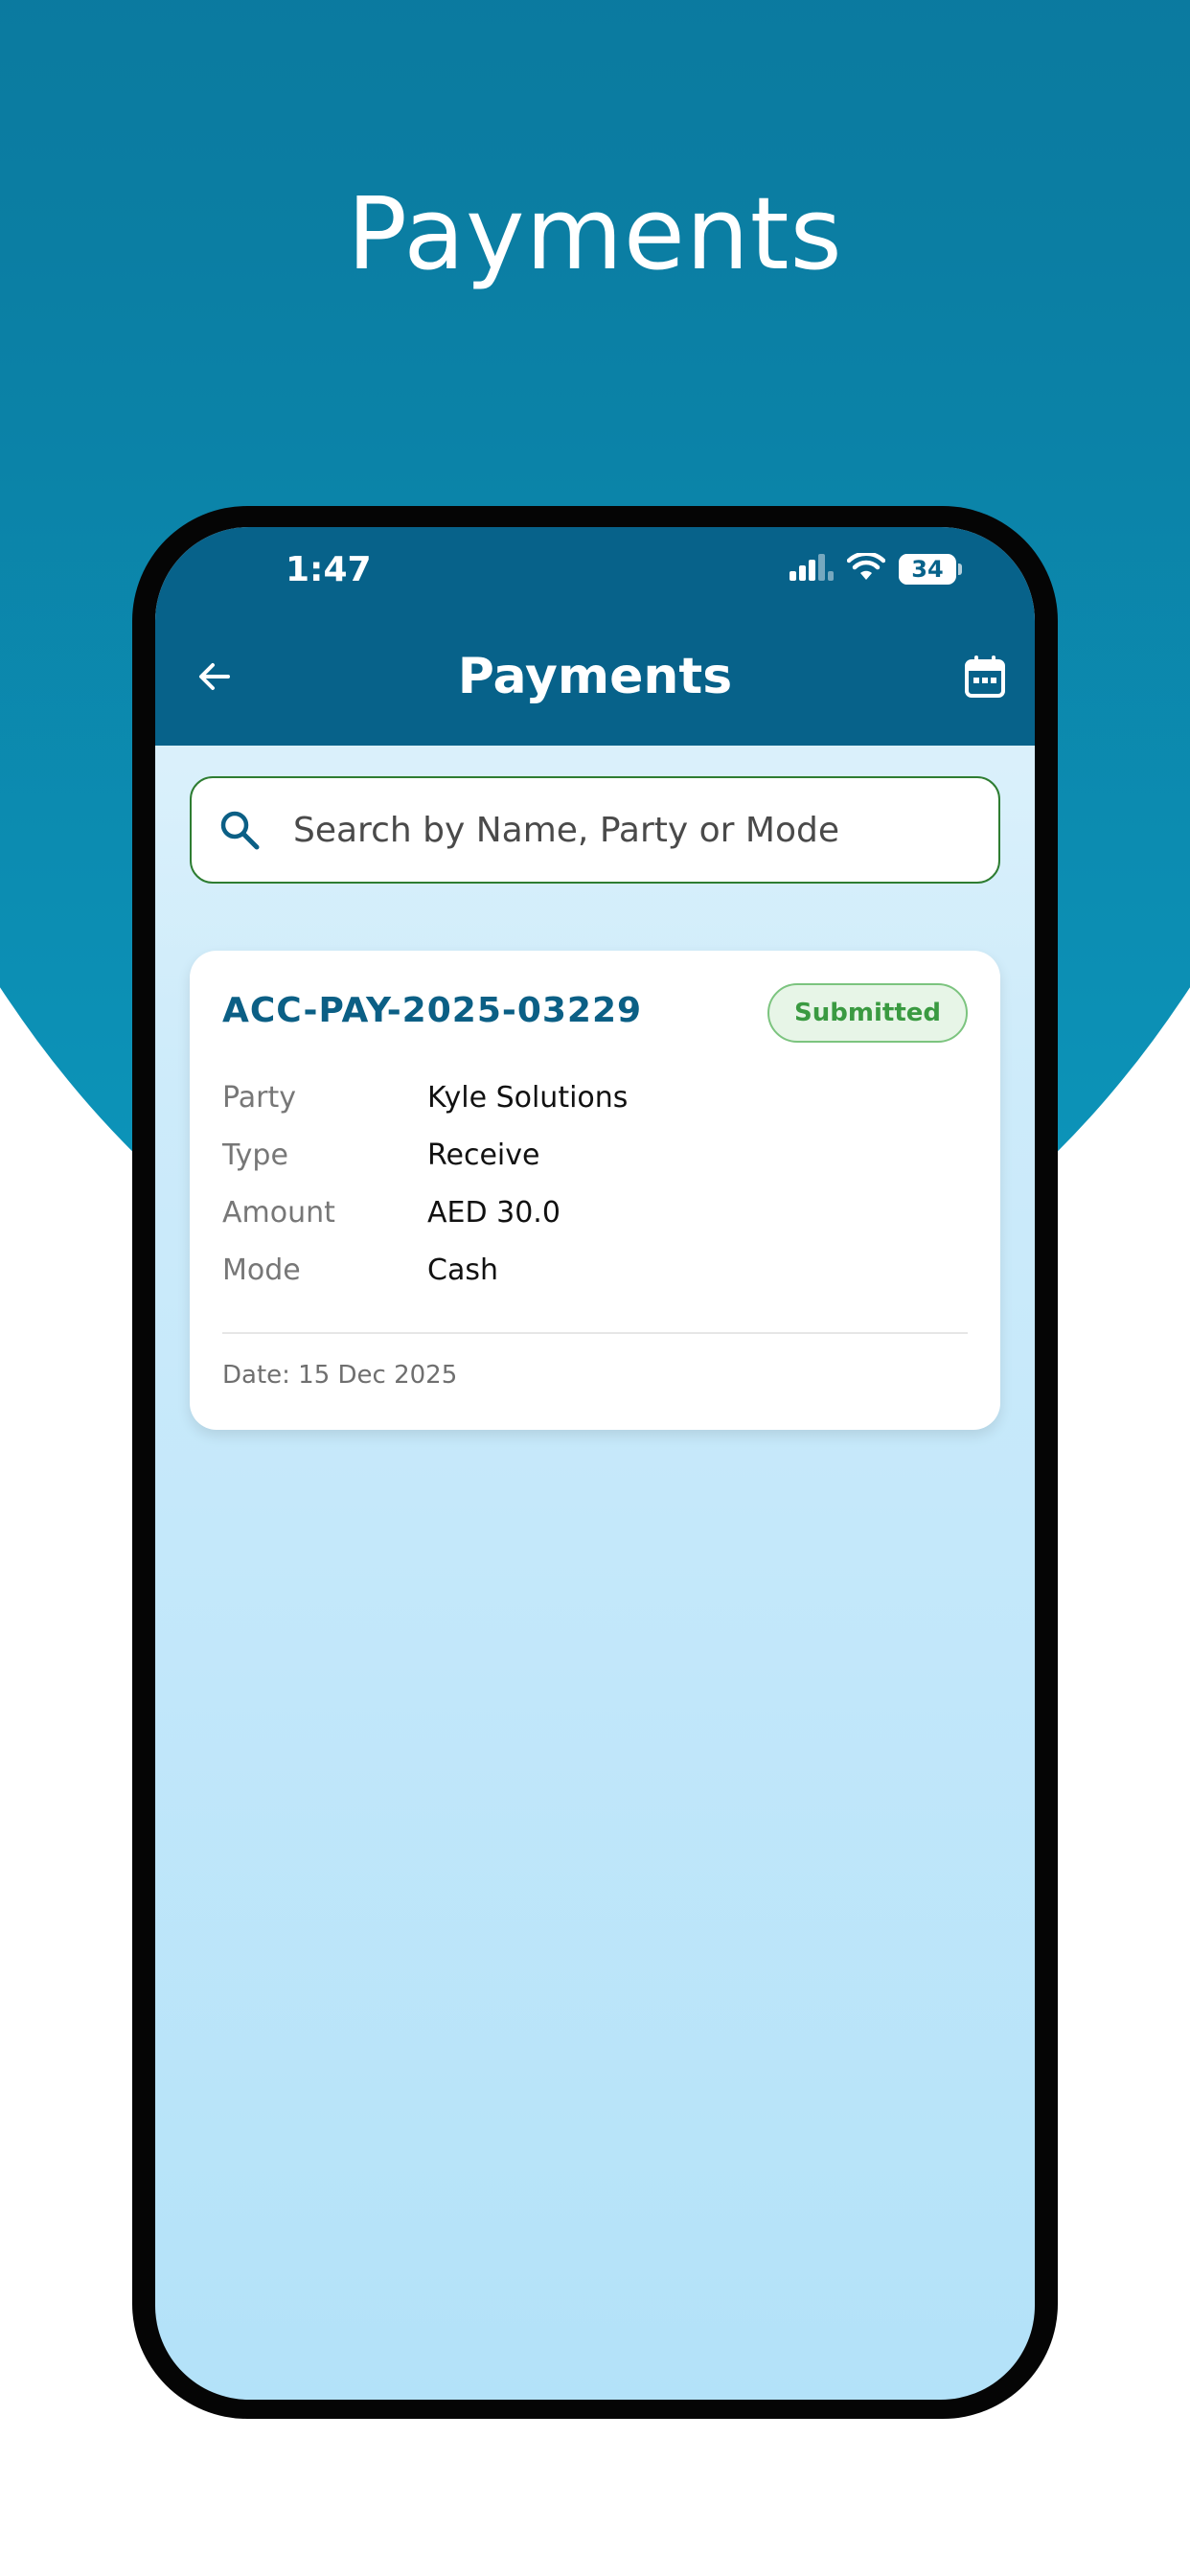 The width and height of the screenshot is (1190, 2576). What do you see at coordinates (629, 830) in the screenshot?
I see `search-input` at bounding box center [629, 830].